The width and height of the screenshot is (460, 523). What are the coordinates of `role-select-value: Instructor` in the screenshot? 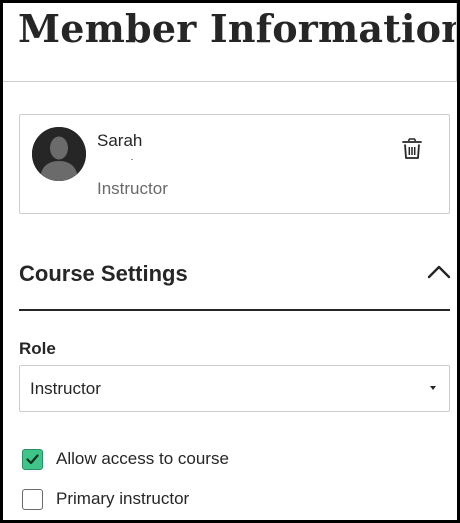 It's located at (65, 388).